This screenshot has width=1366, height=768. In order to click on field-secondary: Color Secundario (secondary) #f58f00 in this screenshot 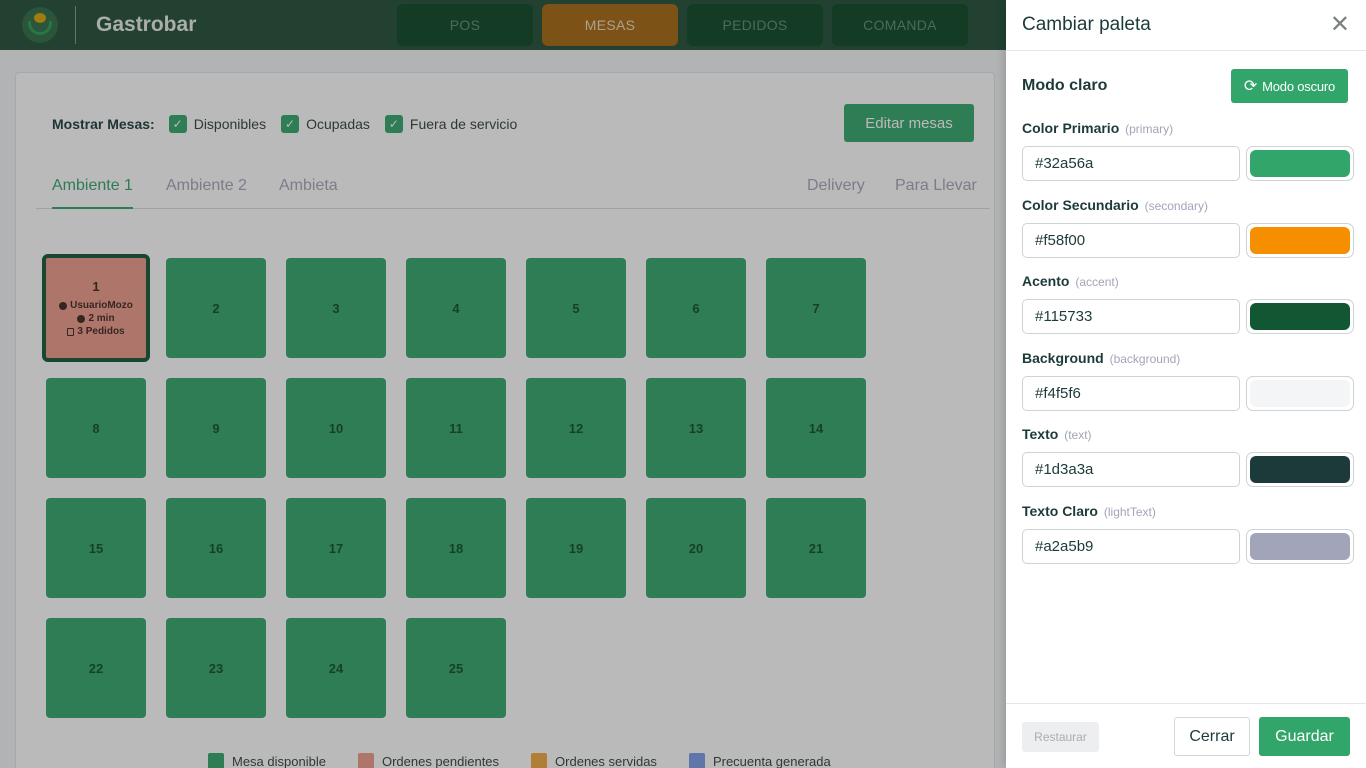, I will do `click(1188, 227)`.